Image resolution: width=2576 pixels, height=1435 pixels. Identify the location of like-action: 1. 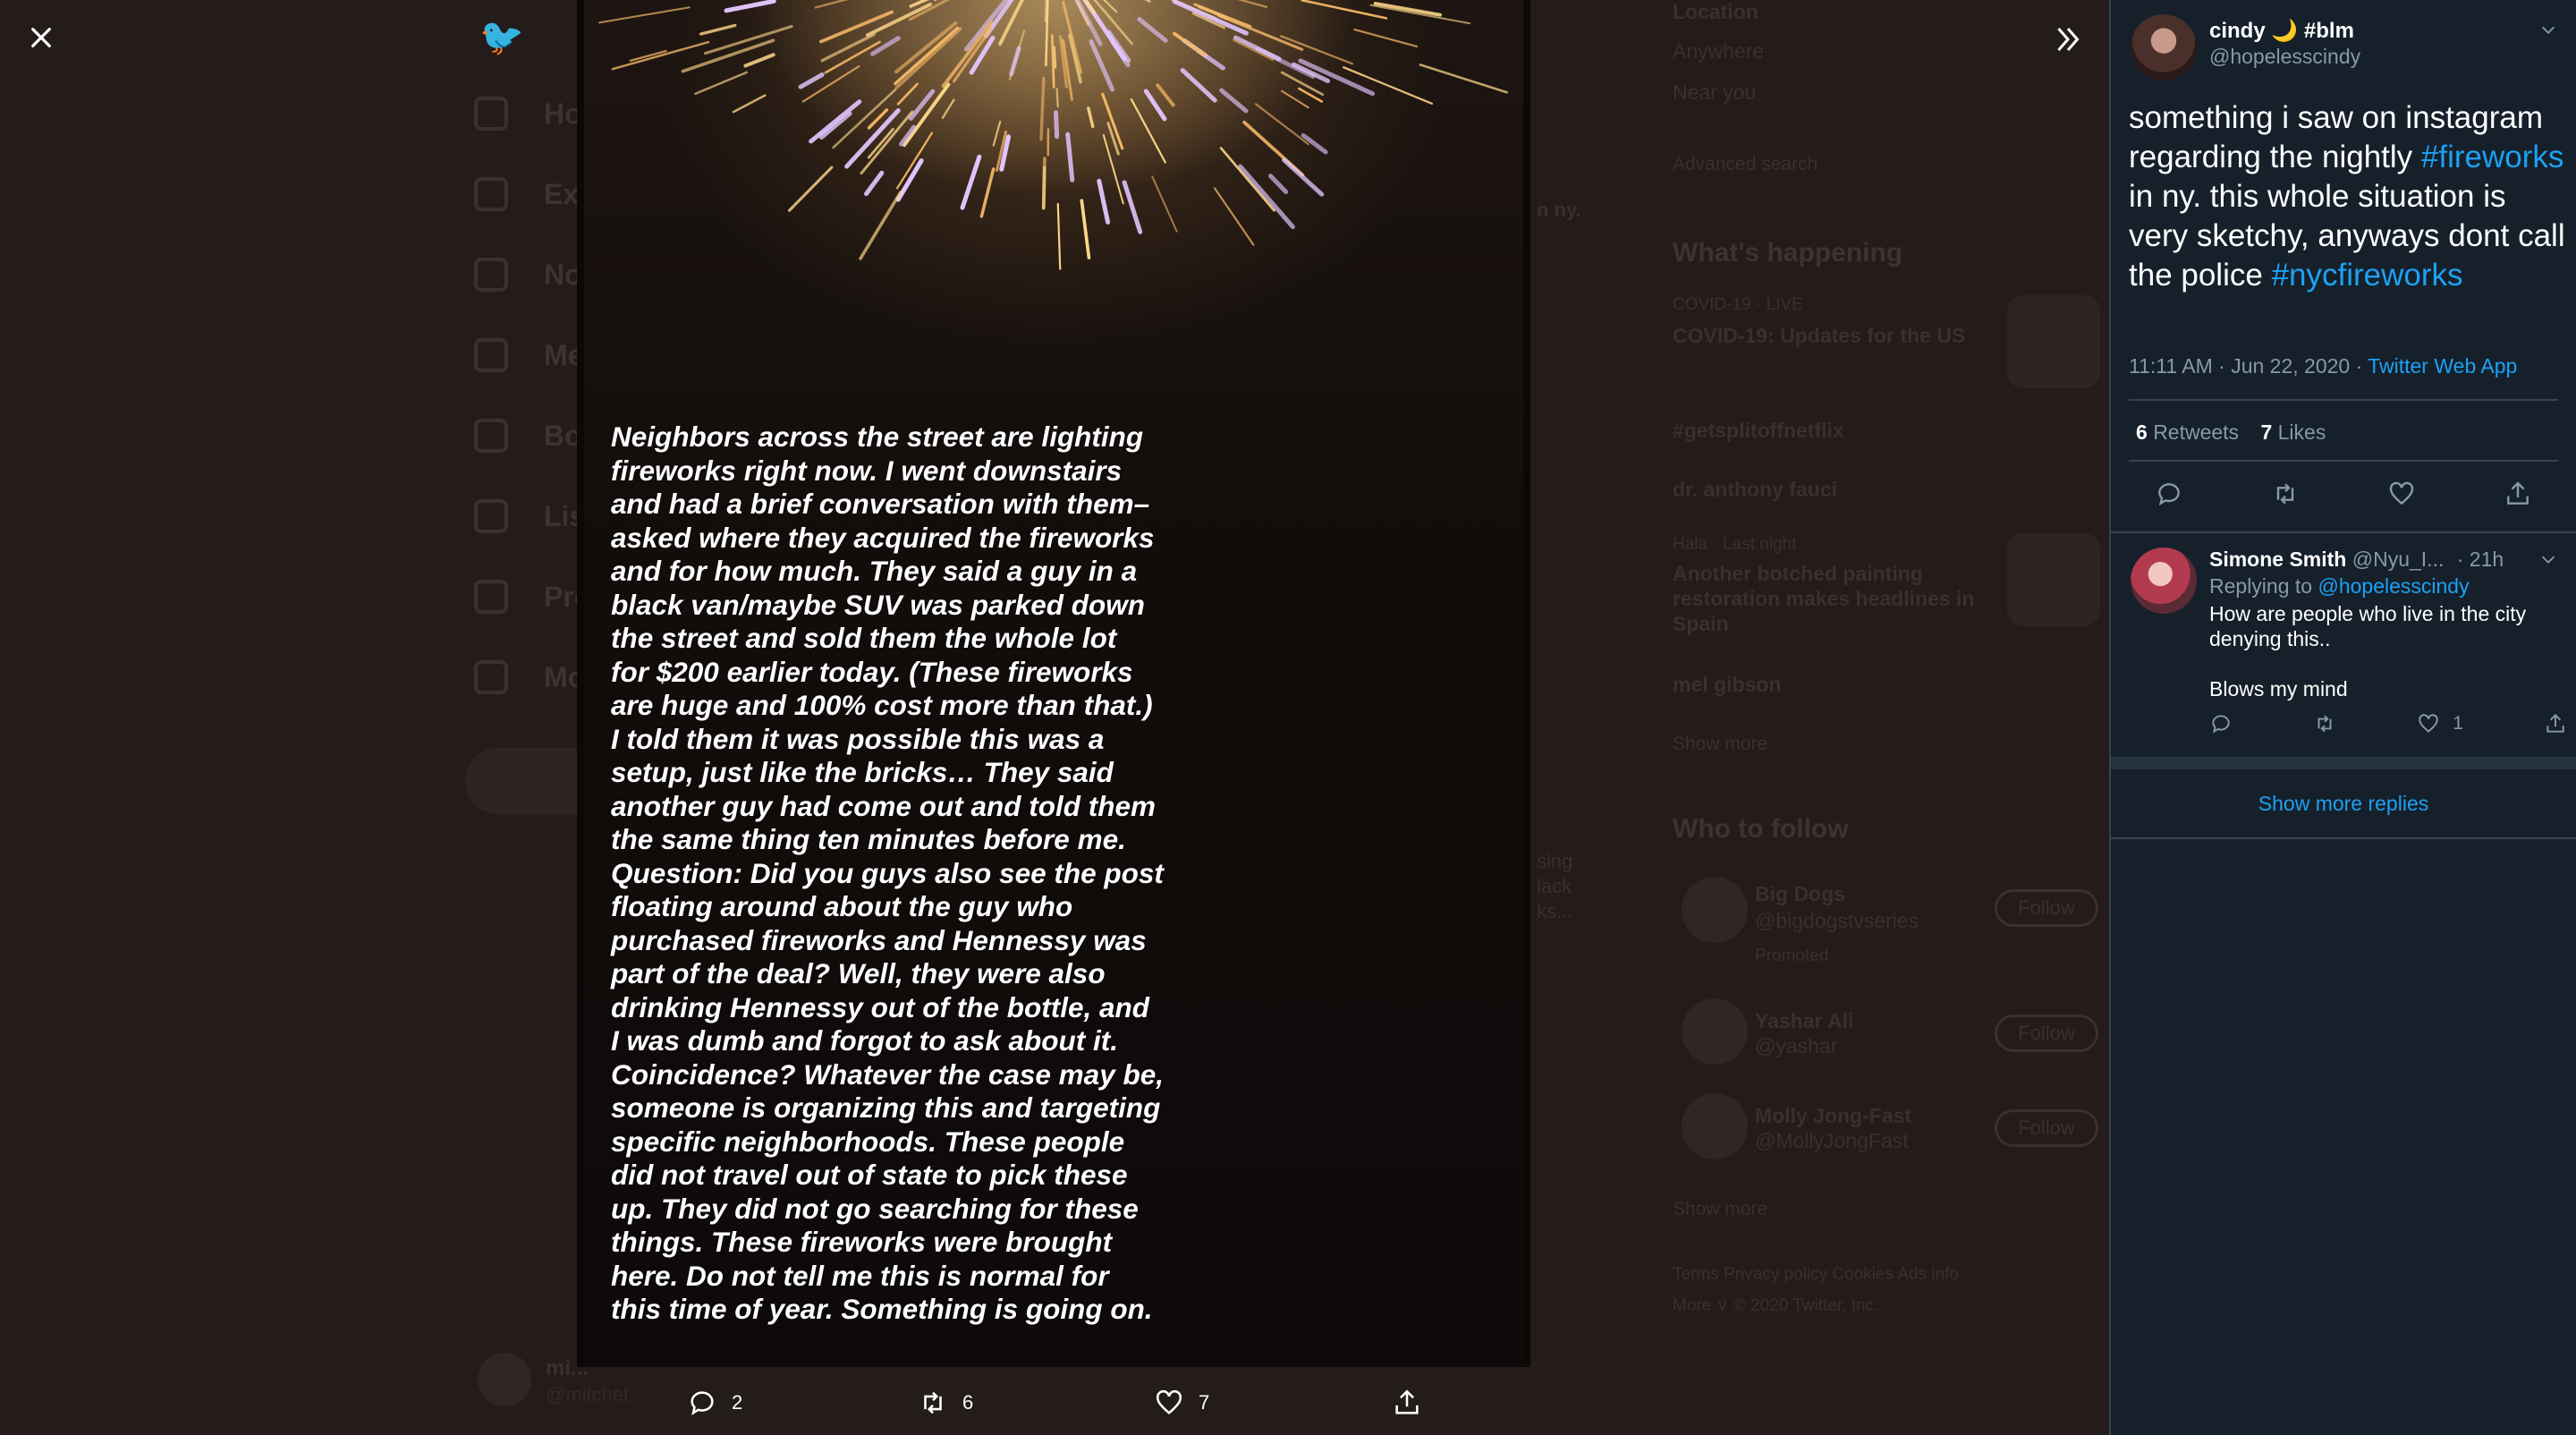
(2440, 723).